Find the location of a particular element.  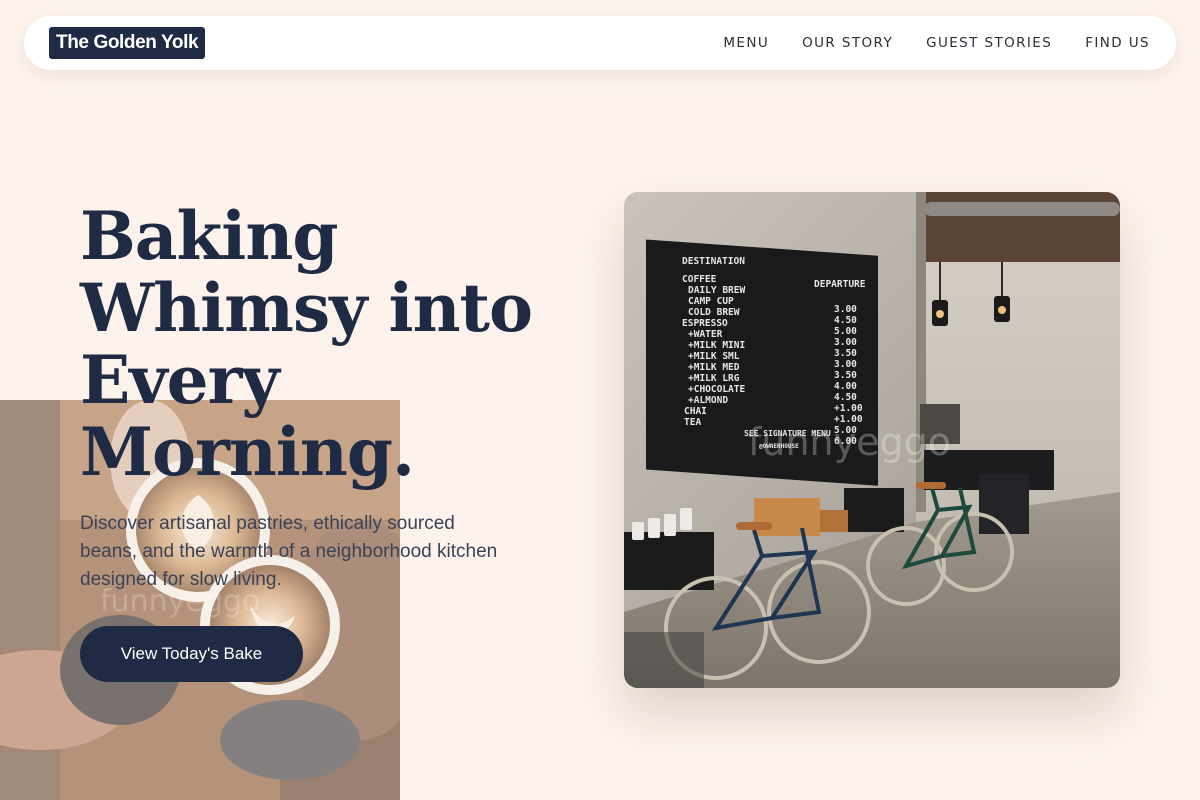

board-item: ESPRESSO is located at coordinates (705, 323).